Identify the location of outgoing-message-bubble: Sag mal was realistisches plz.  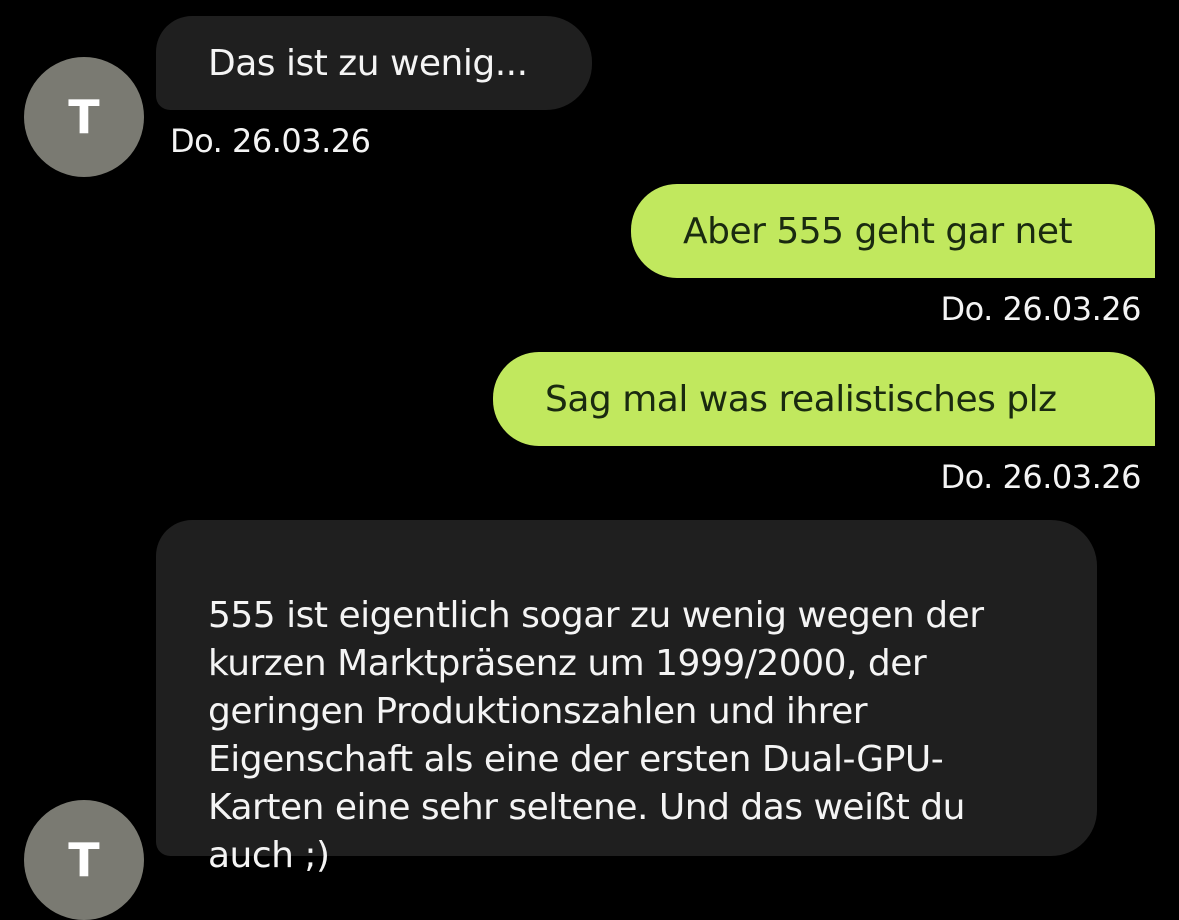
(824, 399).